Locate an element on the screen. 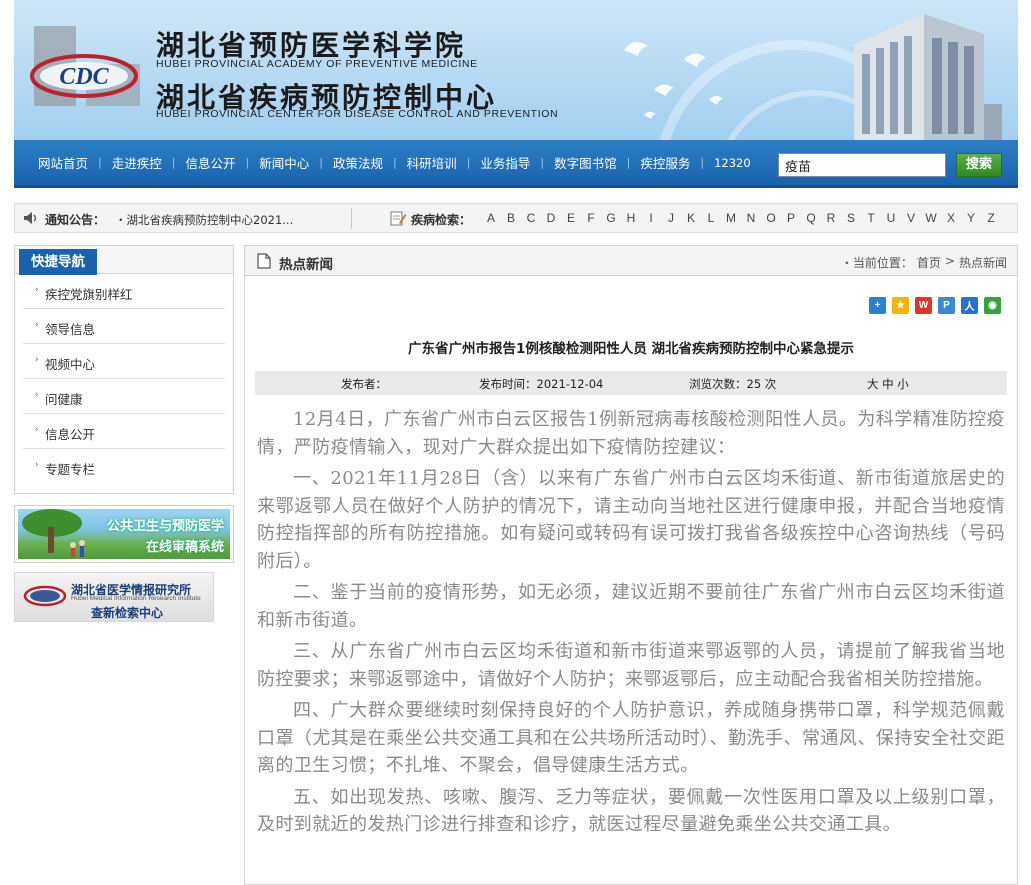 The width and height of the screenshot is (1031, 885). doves-decoration is located at coordinates (673, 80).